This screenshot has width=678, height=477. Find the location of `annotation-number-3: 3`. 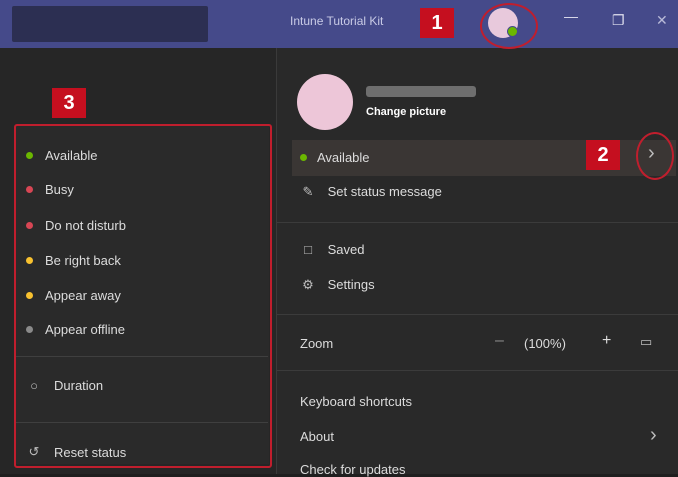

annotation-number-3: 3 is located at coordinates (69, 103).